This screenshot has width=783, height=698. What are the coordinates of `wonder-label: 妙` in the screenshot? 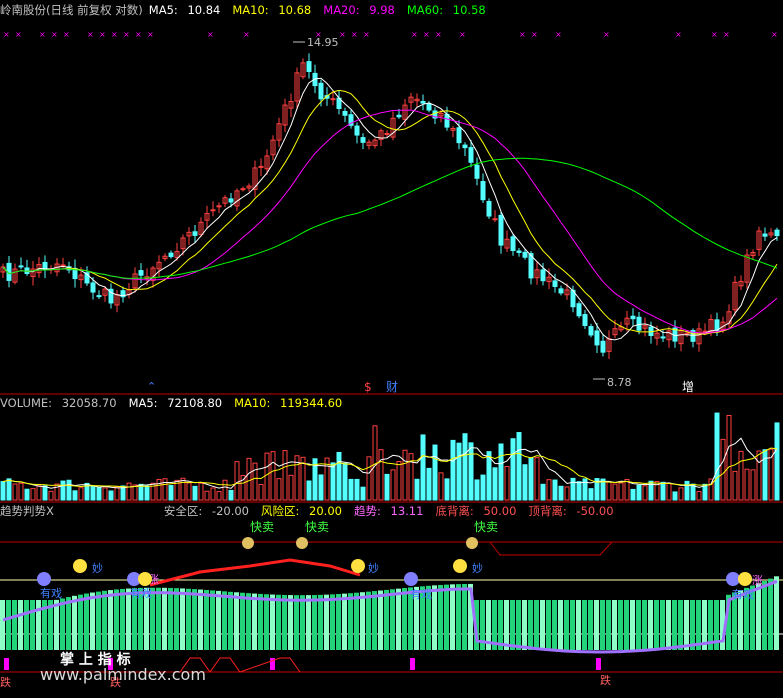 It's located at (373, 568).